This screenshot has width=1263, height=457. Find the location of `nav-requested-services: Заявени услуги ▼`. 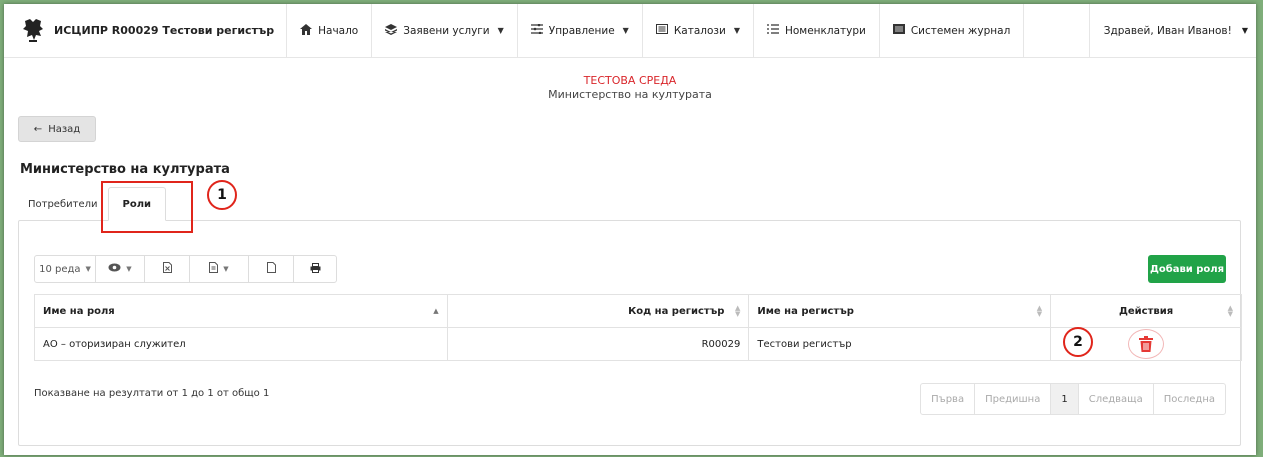

nav-requested-services: Заявени услуги ▼ is located at coordinates (445, 30).